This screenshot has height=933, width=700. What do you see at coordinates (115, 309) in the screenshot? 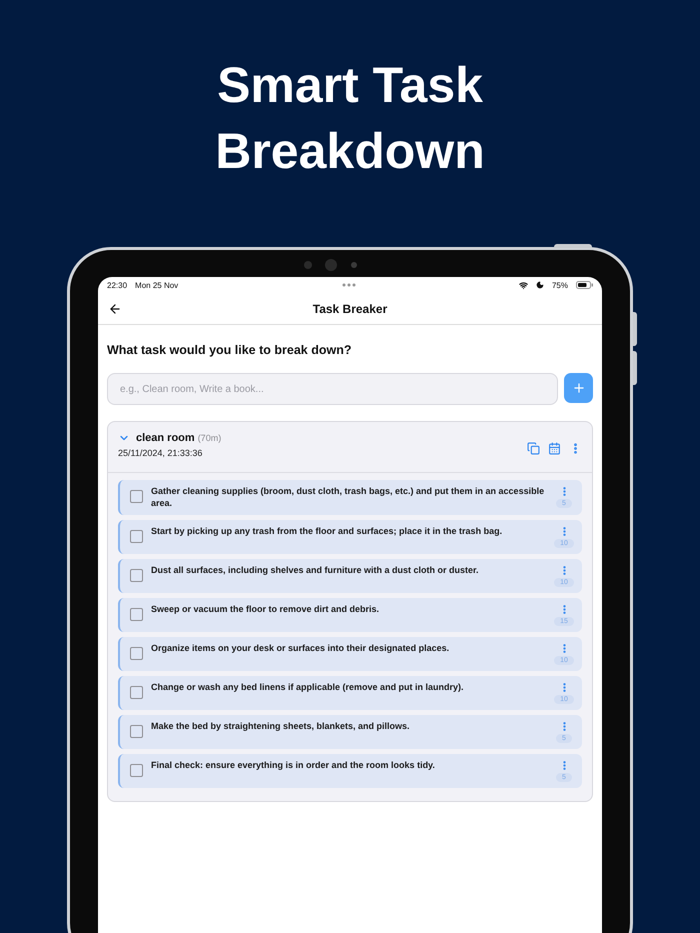
I see `back-button` at bounding box center [115, 309].